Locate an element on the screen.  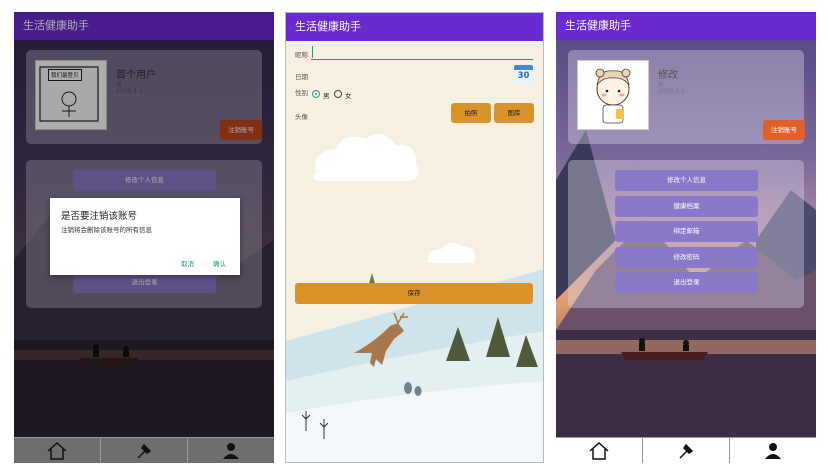
text-cursor is located at coordinates (312, 52).